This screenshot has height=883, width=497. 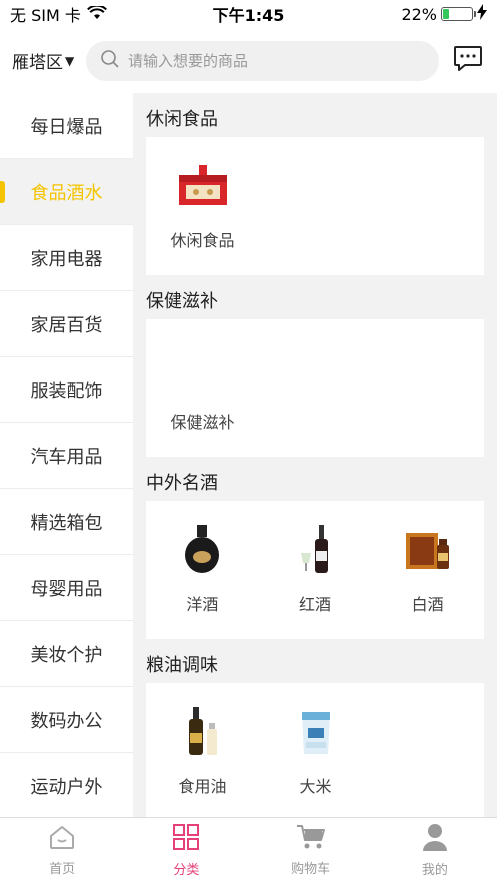 I want to click on district-label: 雁塔区, so click(x=37, y=63).